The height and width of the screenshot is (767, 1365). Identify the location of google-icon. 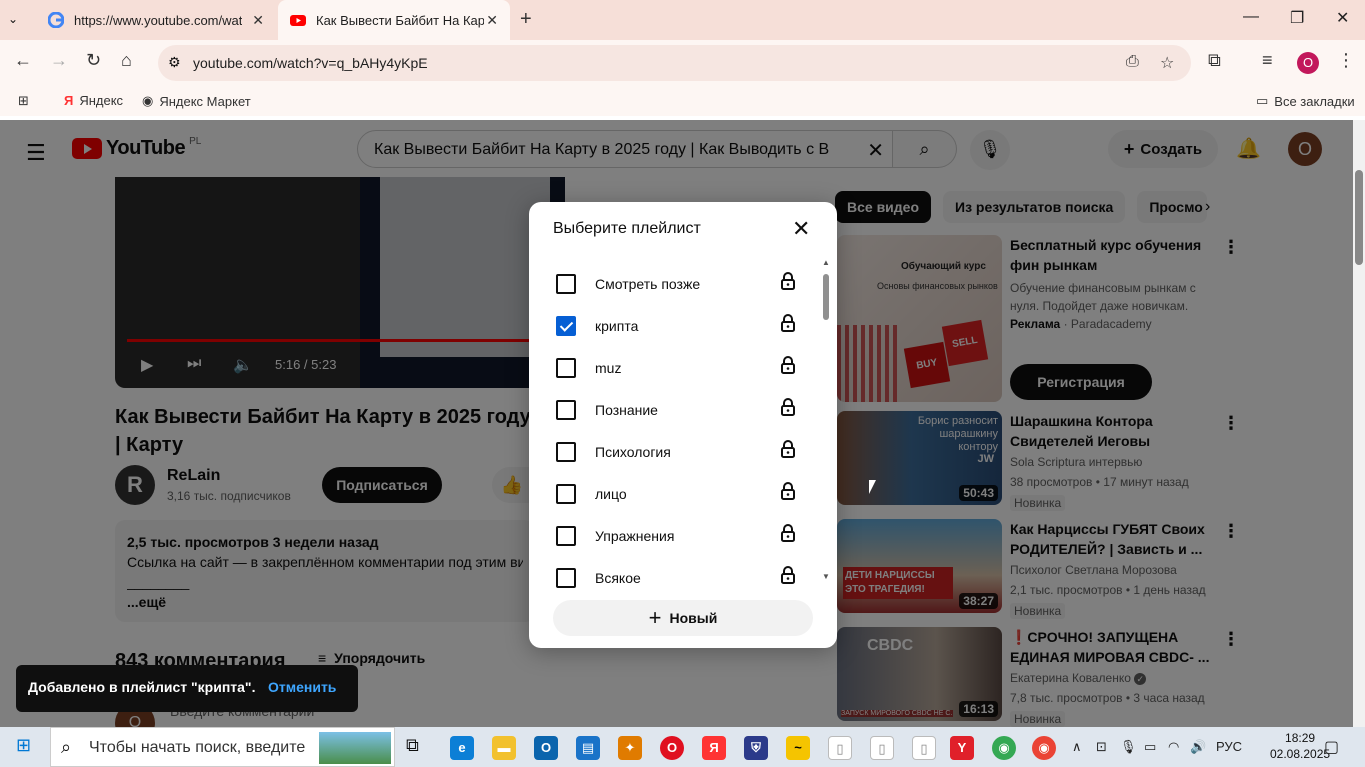
(56, 20).